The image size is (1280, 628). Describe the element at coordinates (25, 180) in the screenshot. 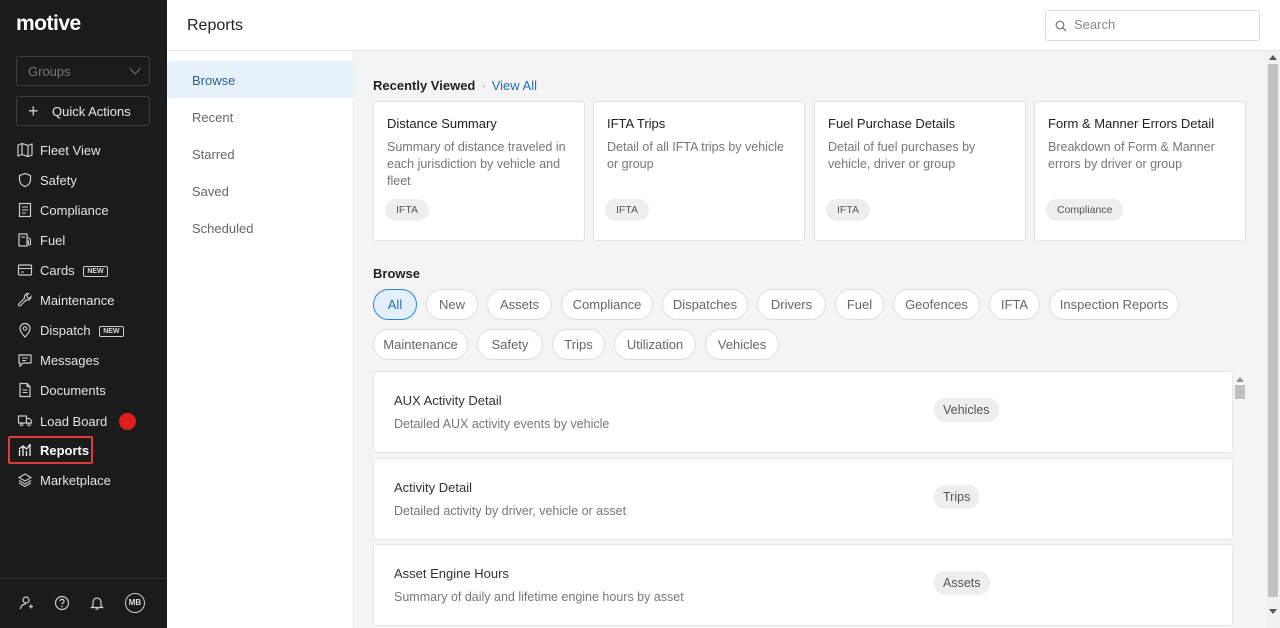

I see `shield-icon` at that location.